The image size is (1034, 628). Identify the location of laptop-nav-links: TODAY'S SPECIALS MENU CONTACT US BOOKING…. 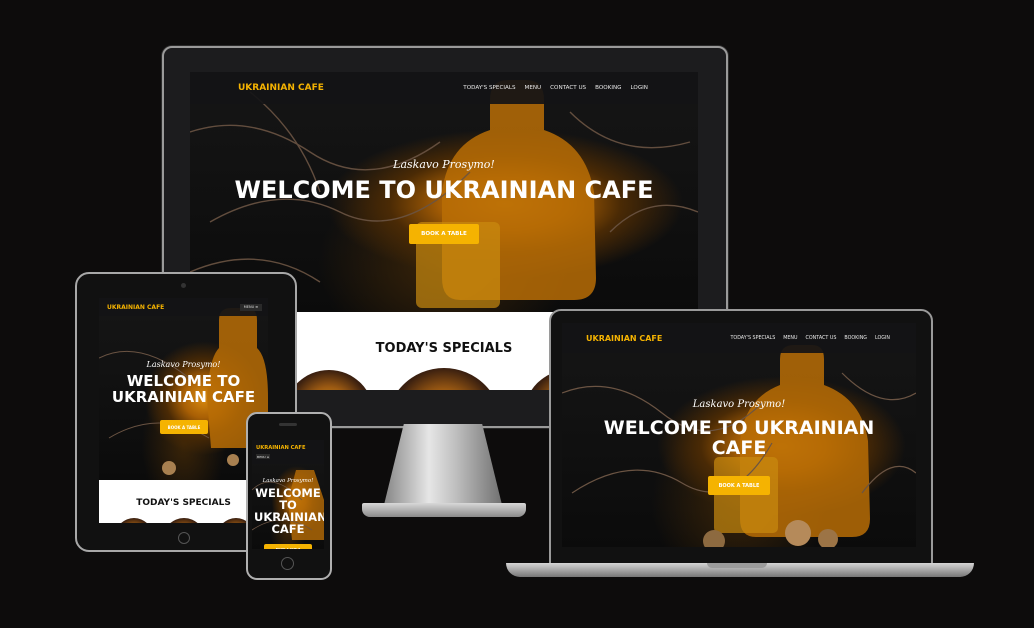
(810, 338).